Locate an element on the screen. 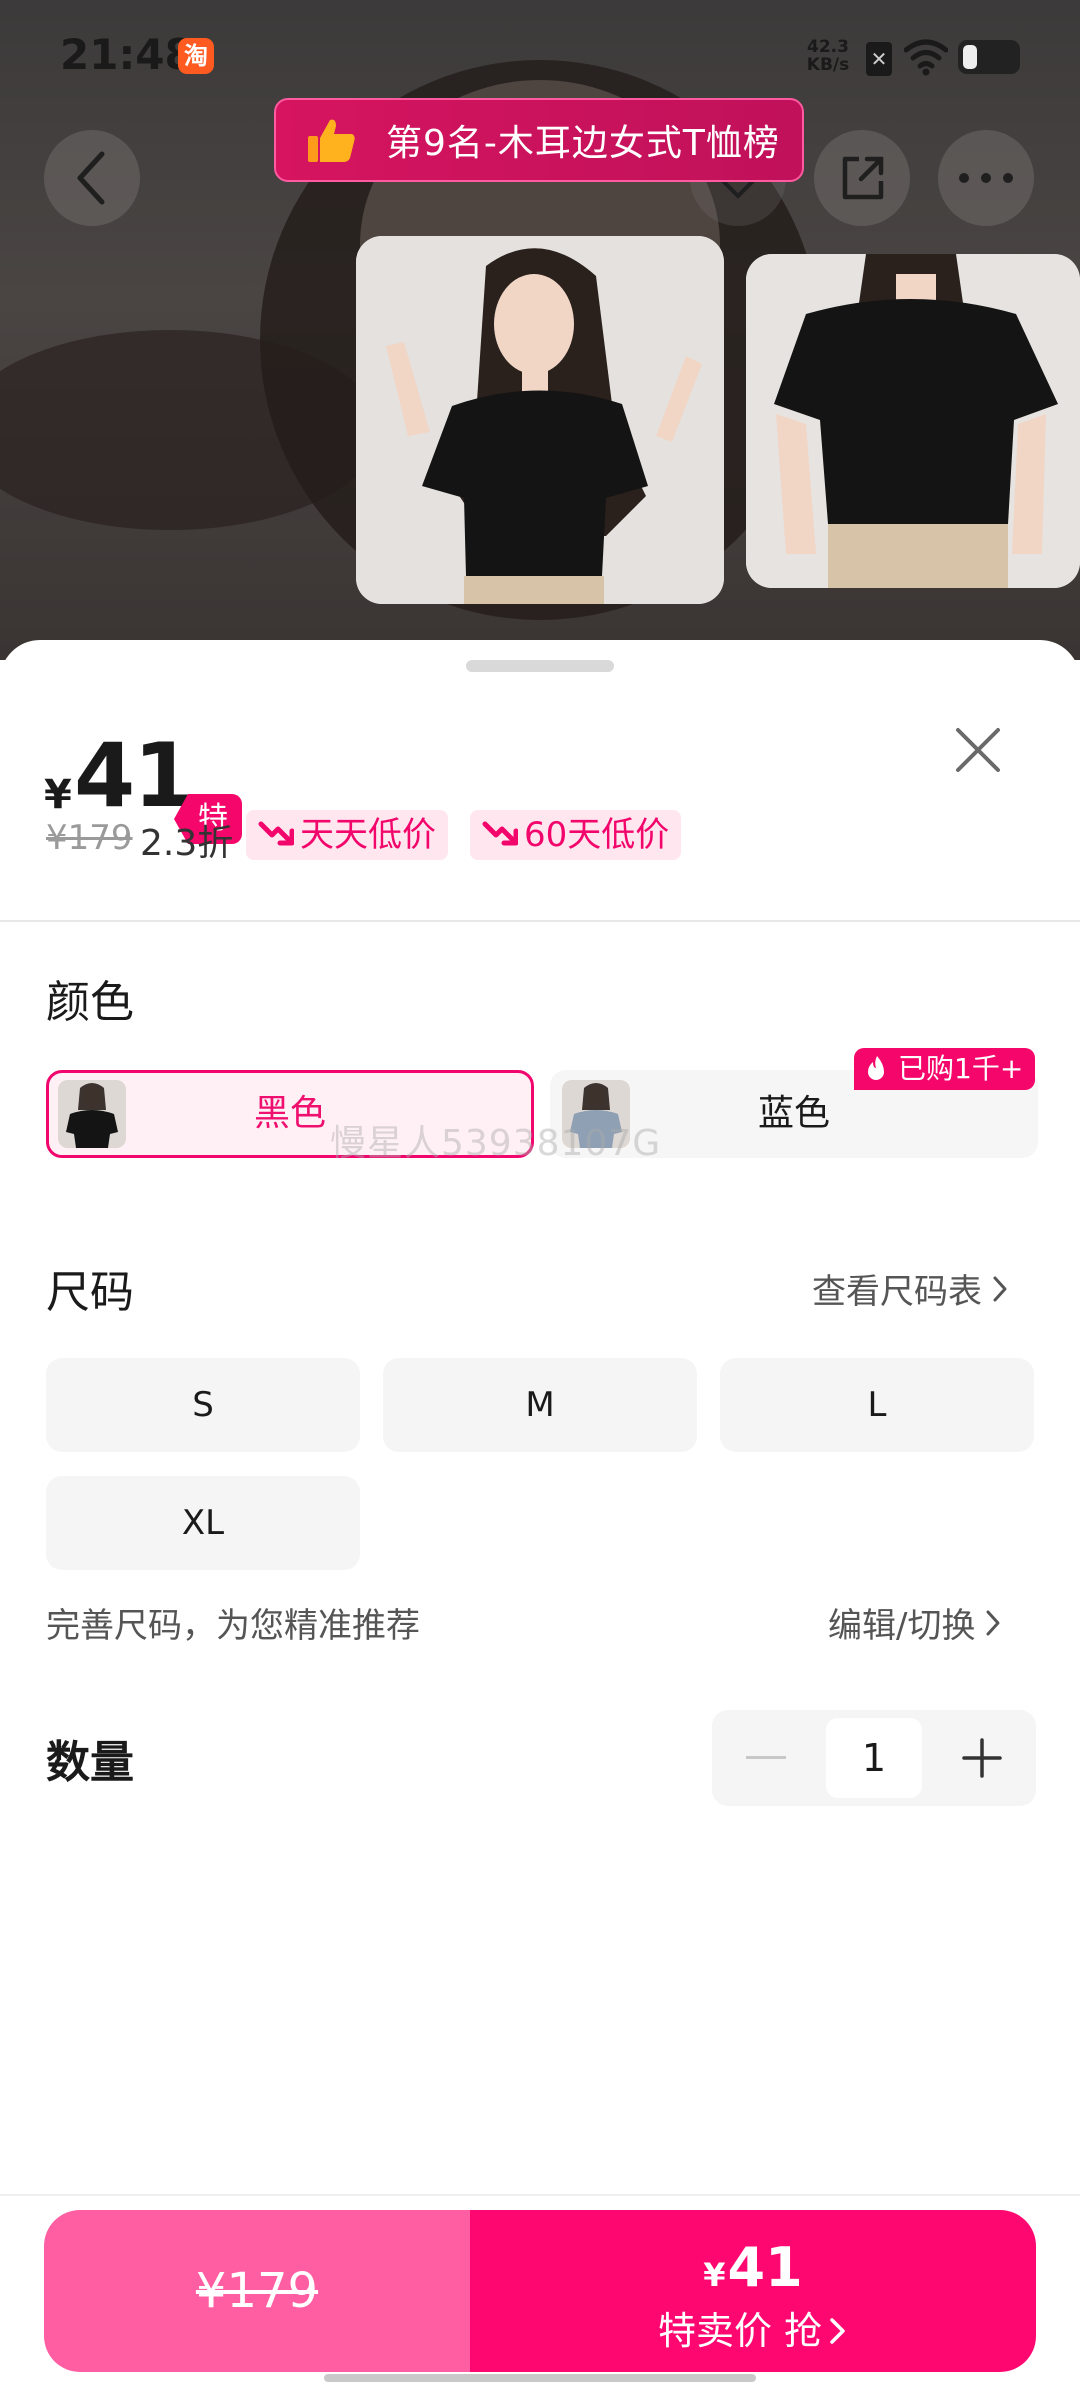 This screenshot has width=1080, height=2388. user-watermark: 慢星人53938107G is located at coordinates (496, 1143).